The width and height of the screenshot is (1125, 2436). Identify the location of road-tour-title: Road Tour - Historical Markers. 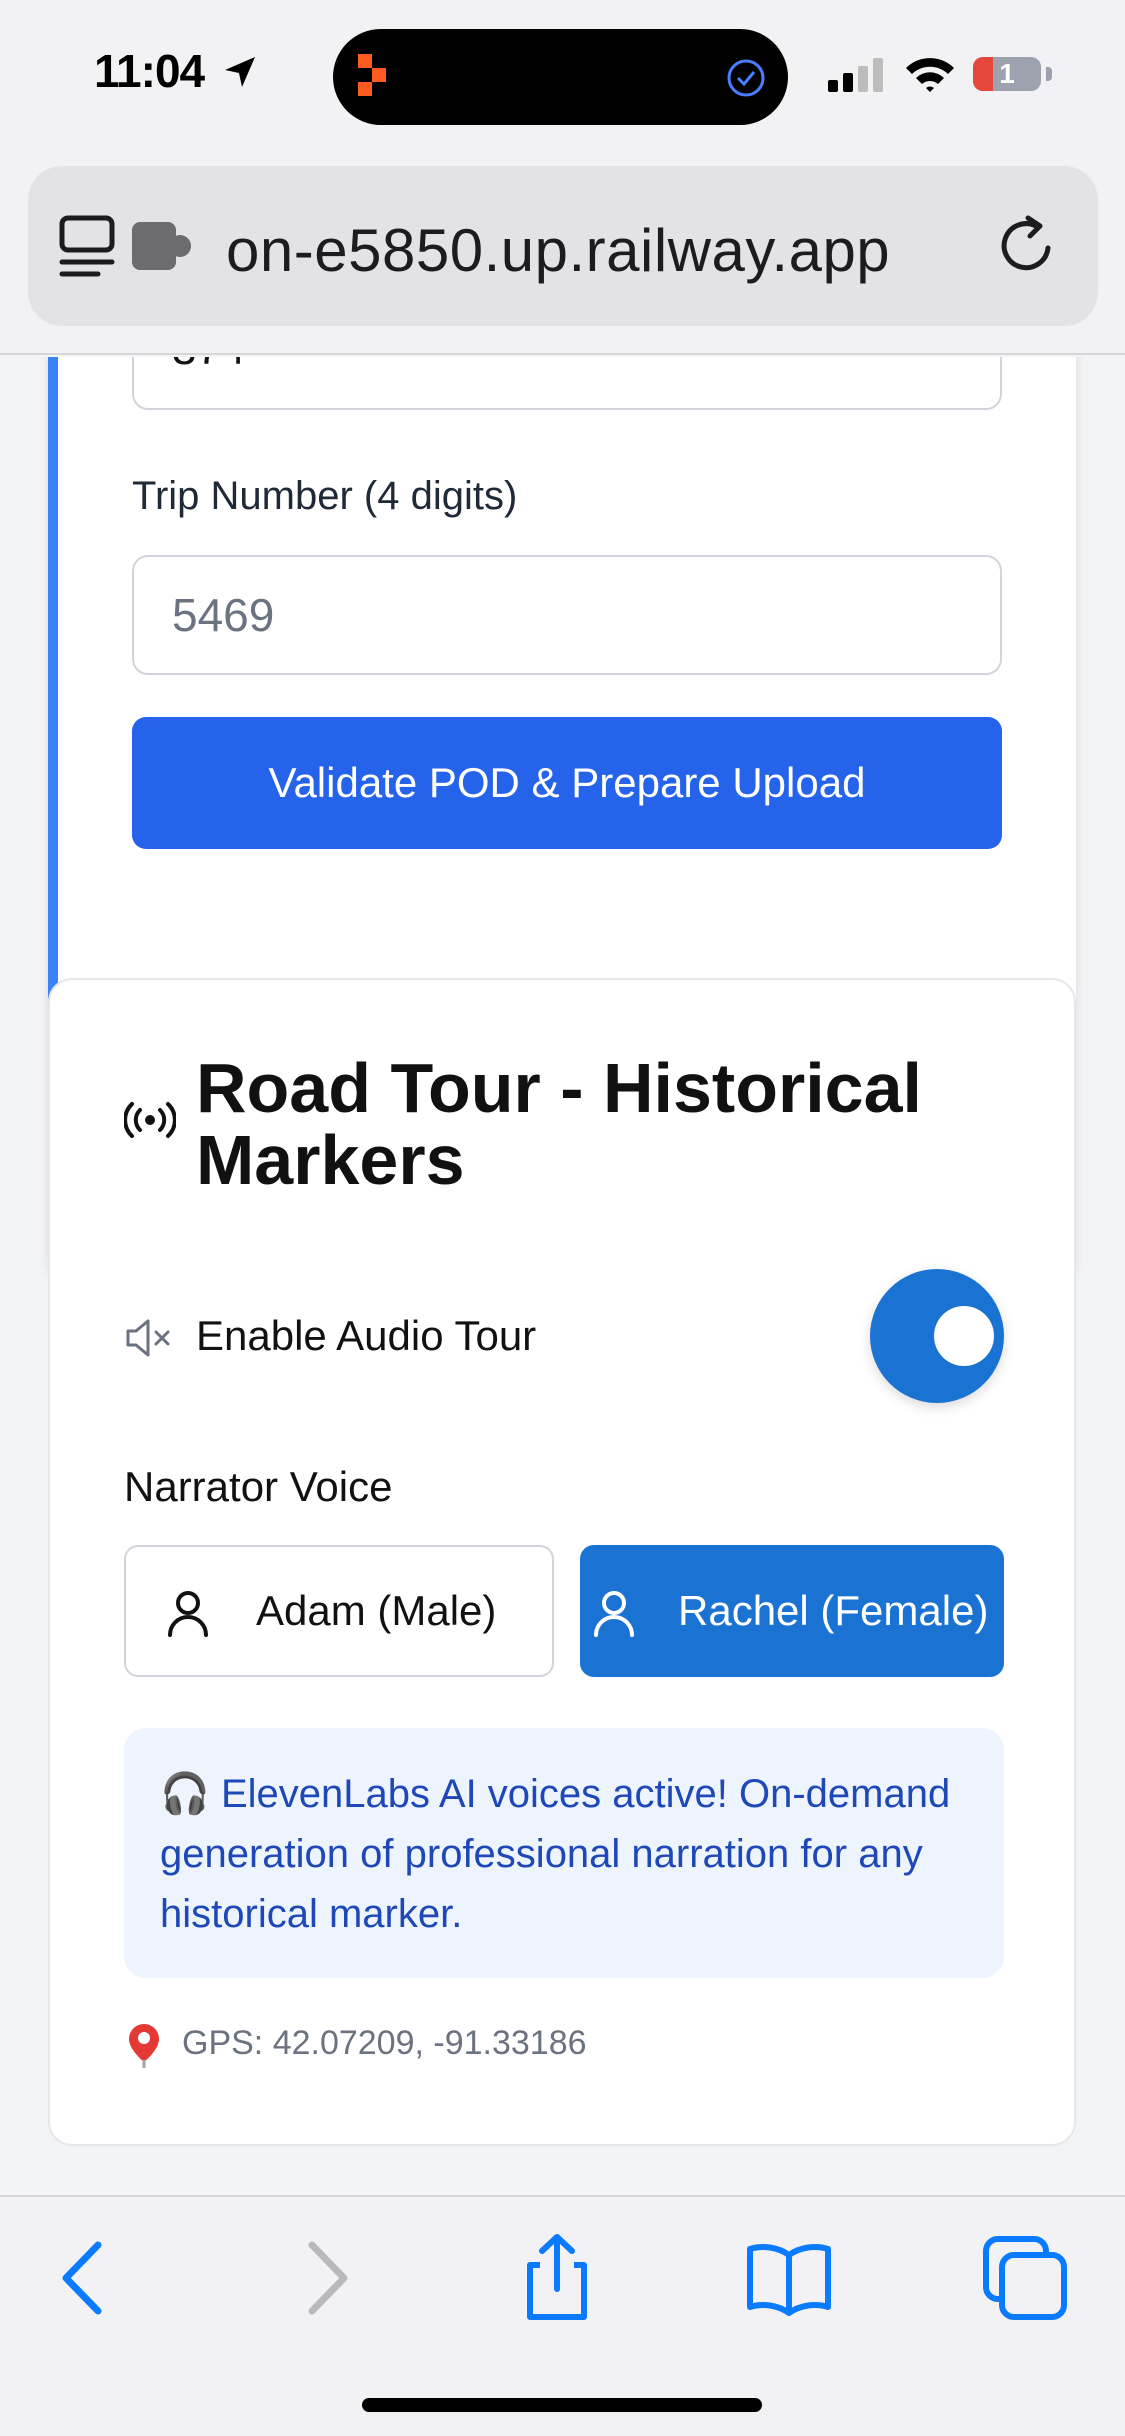
(559, 1124).